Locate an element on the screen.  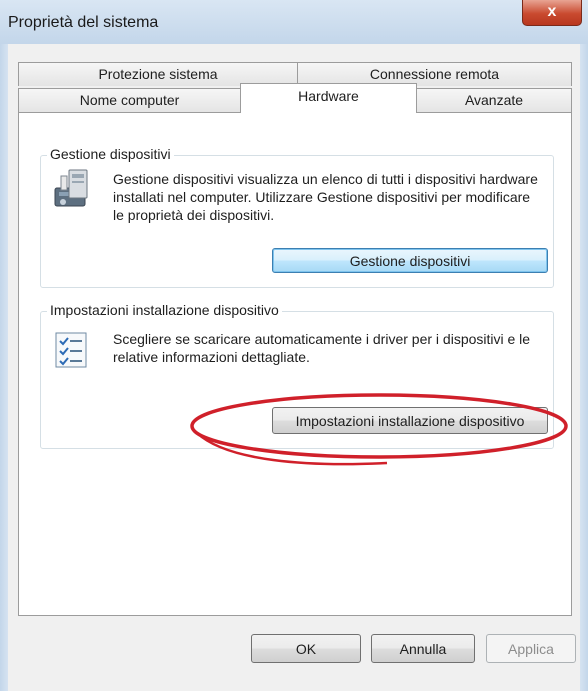
device-manager-button: Gestione dispositivi is located at coordinates (410, 260).